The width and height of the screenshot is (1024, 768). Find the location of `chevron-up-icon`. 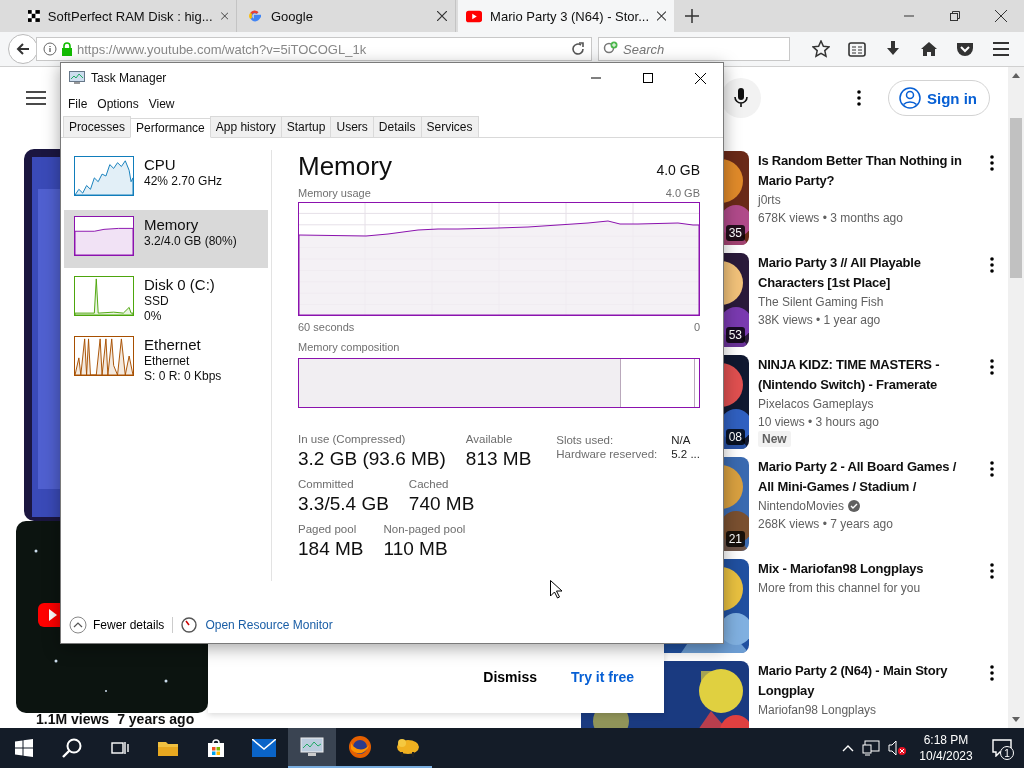

chevron-up-icon is located at coordinates (848, 748).